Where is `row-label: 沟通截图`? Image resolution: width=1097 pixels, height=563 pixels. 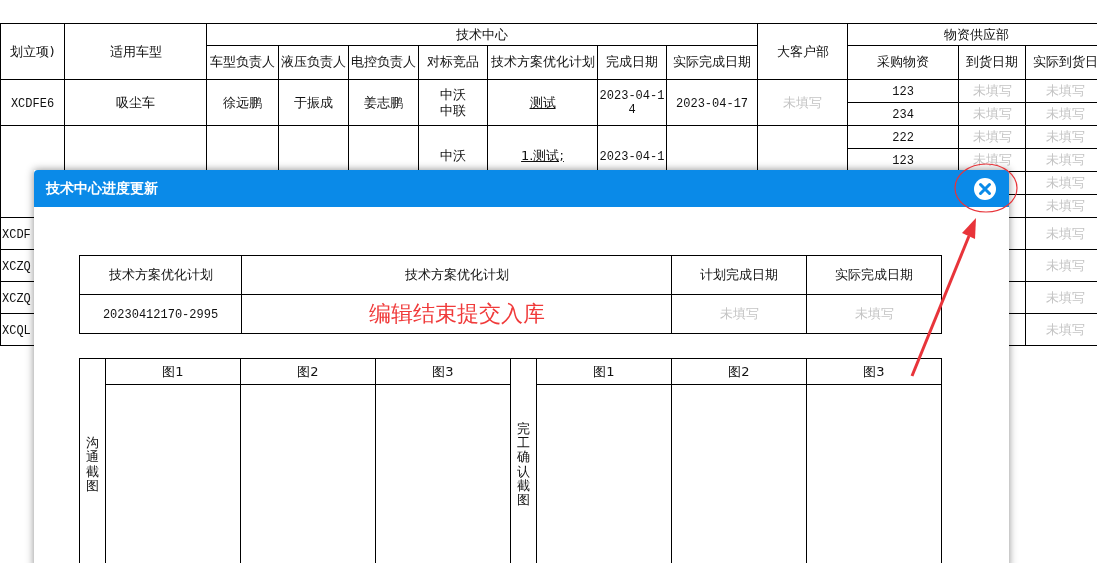 row-label: 沟通截图 is located at coordinates (92, 464).